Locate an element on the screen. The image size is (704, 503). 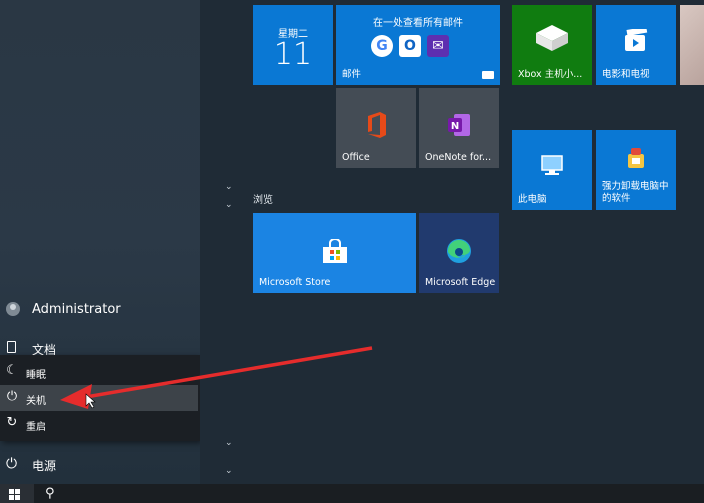
calendar-day: 11 is located at coordinates (293, 54).